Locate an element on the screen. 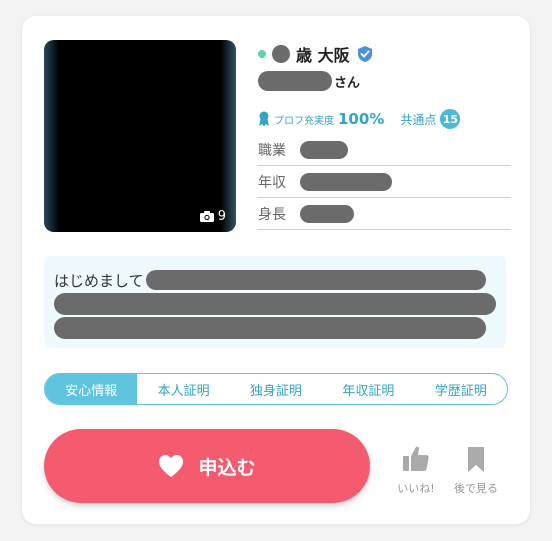 Image resolution: width=552 pixels, height=541 pixels. online-status-dot is located at coordinates (262, 54).